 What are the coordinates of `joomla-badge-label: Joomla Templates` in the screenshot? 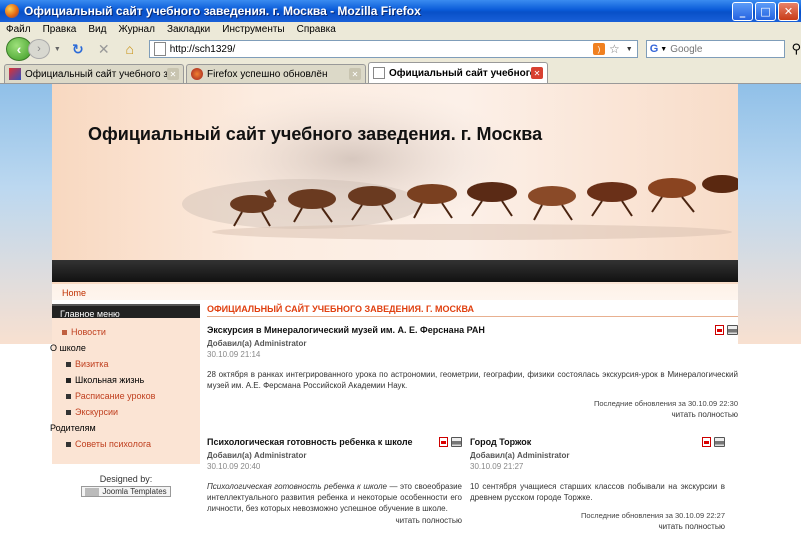 It's located at (134, 491).